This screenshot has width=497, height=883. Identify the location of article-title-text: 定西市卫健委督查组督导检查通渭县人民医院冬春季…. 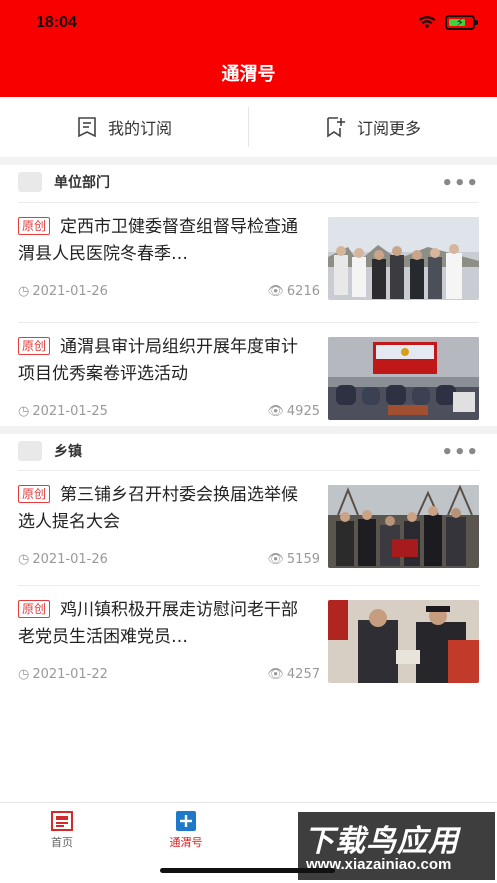
(158, 240).